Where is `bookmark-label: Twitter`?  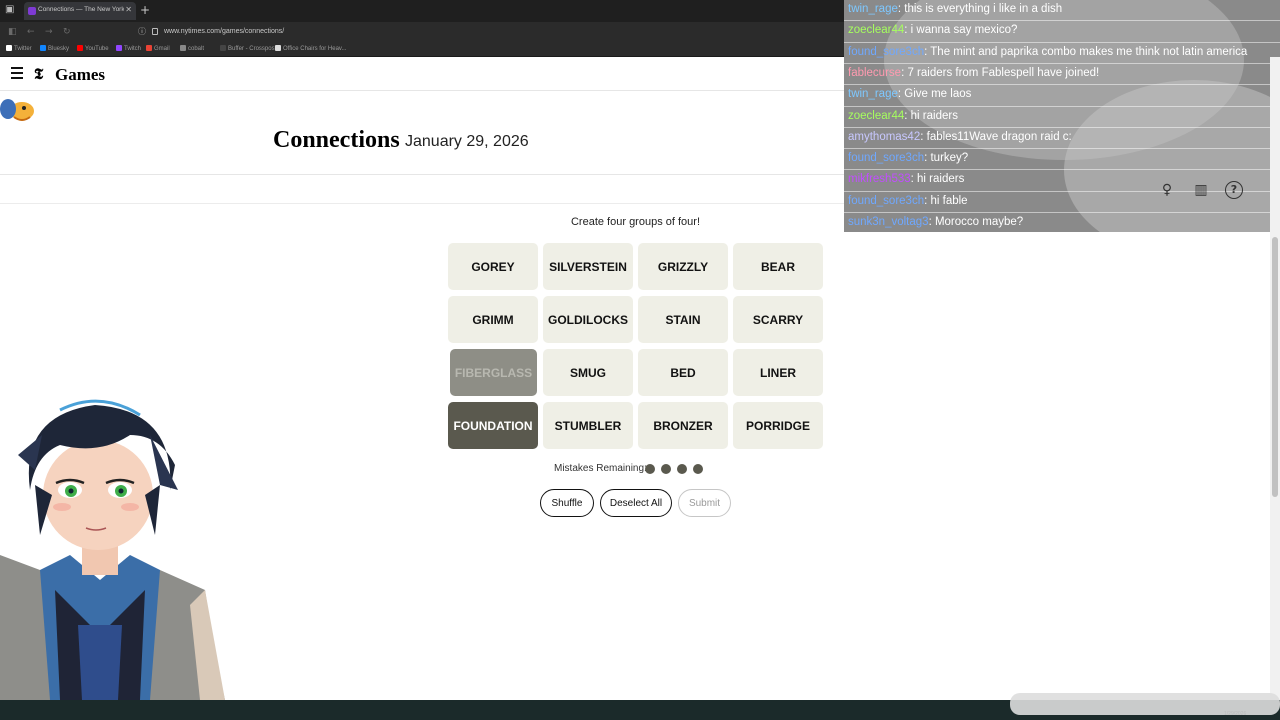
bookmark-label: Twitter is located at coordinates (23, 49).